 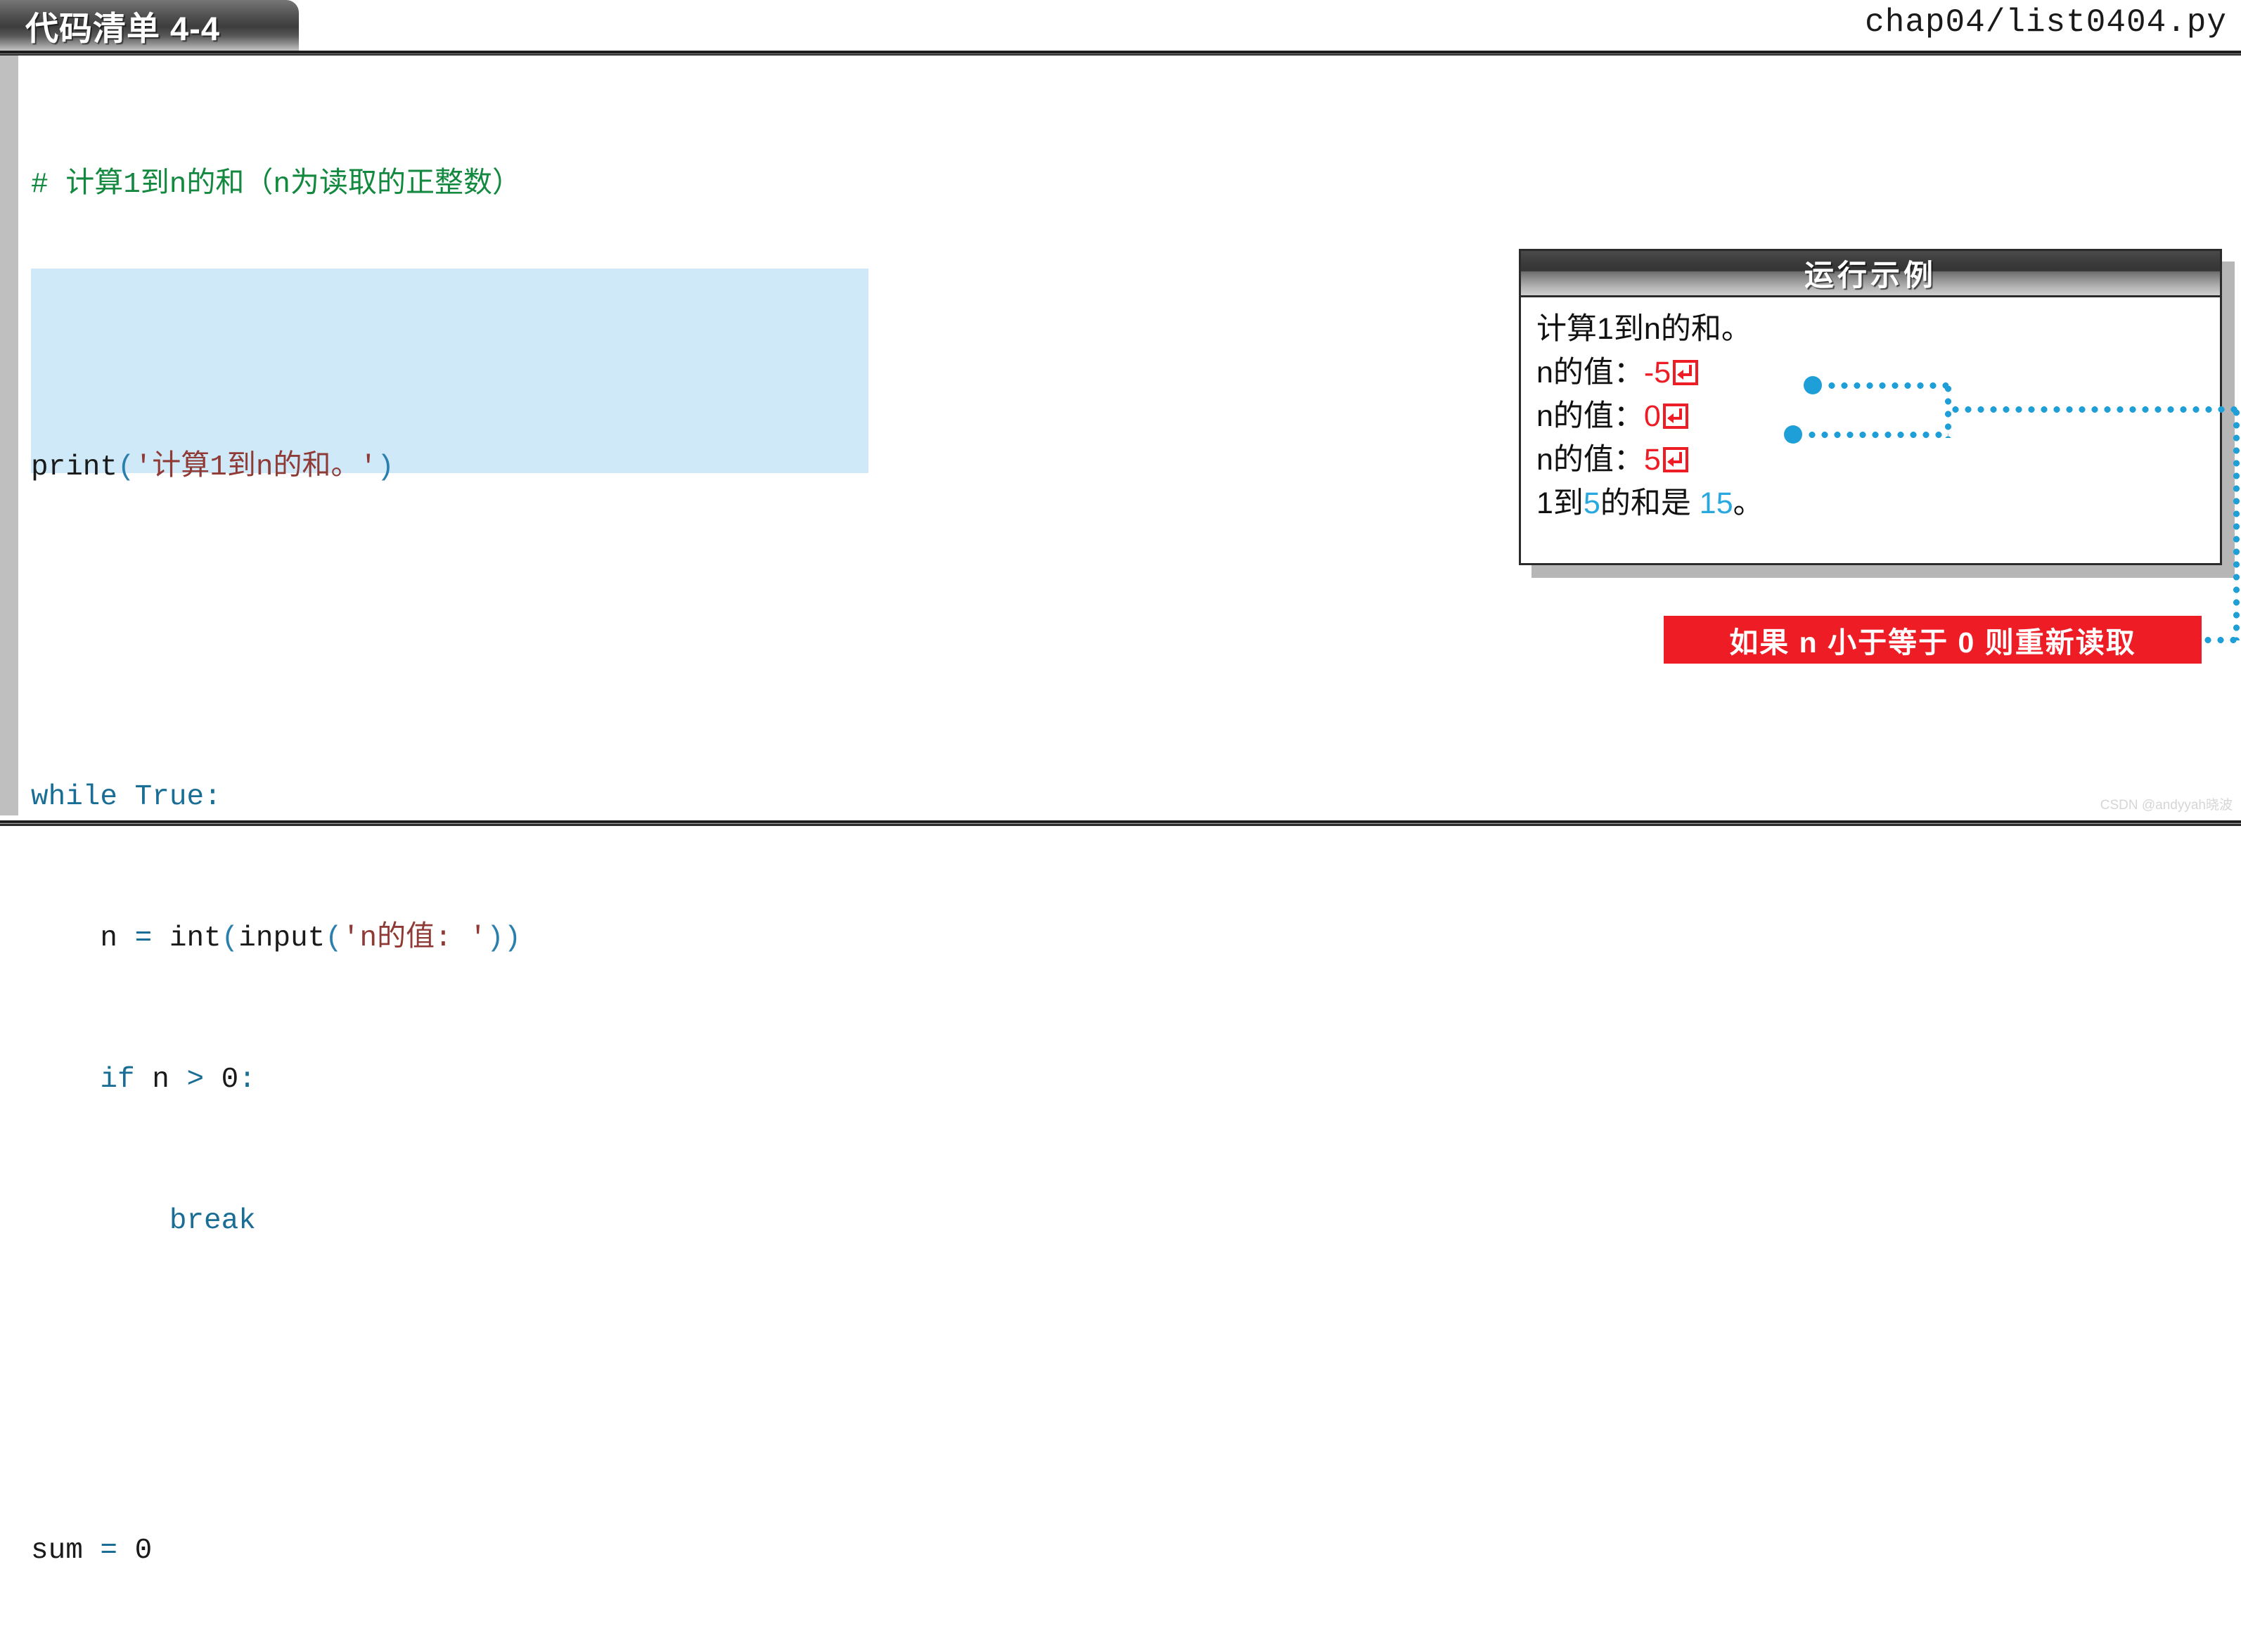 What do you see at coordinates (449, 371) in the screenshot?
I see `code-highlight-band` at bounding box center [449, 371].